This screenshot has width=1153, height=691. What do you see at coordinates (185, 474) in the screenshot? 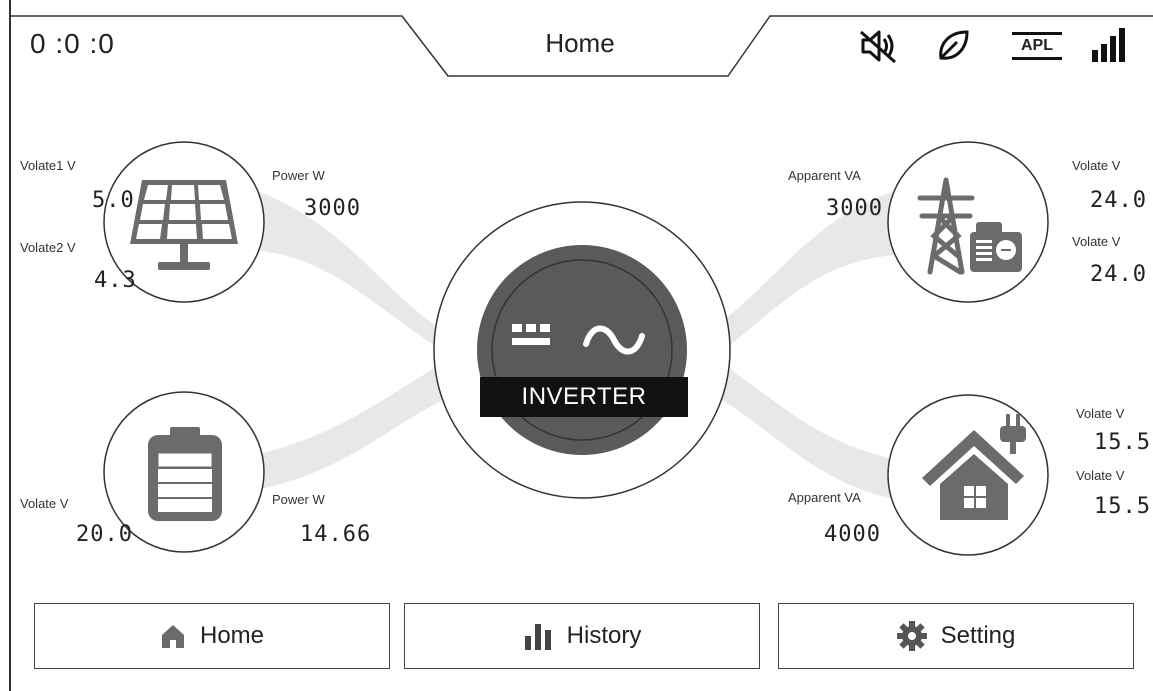
I see `battery-icon` at bounding box center [185, 474].